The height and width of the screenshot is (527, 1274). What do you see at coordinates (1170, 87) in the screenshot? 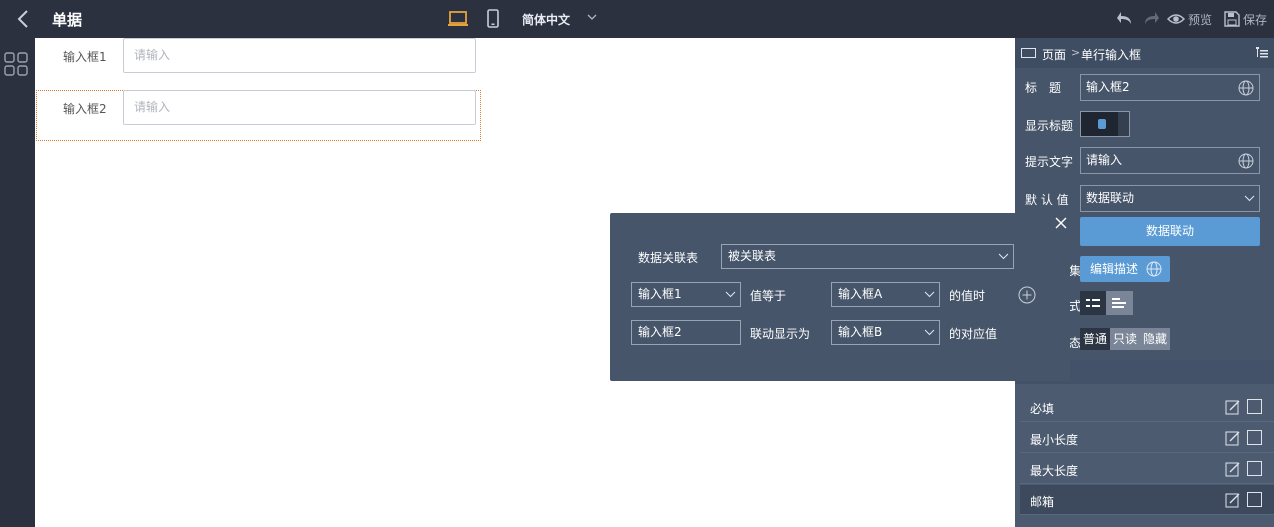
I see `title-input: 输入框2` at bounding box center [1170, 87].